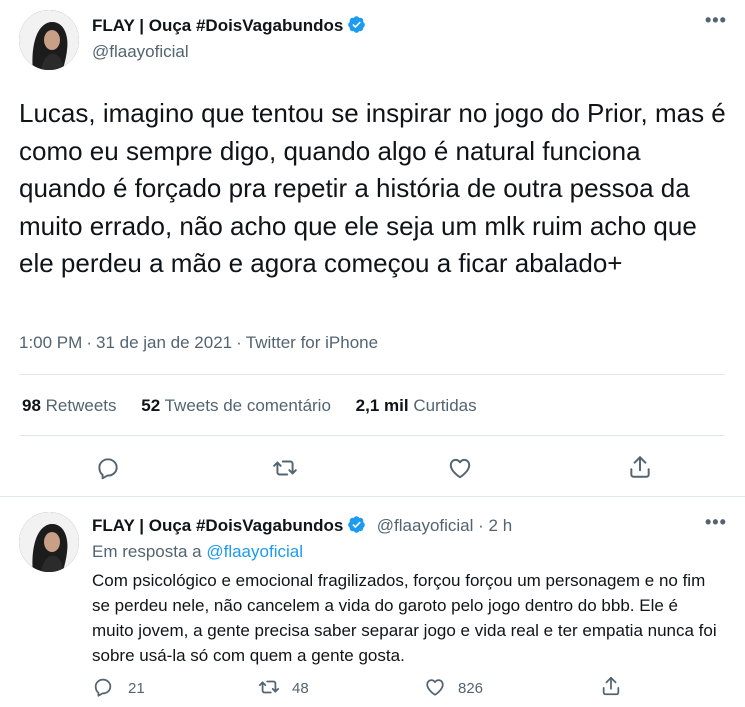 The height and width of the screenshot is (707, 745). What do you see at coordinates (164, 342) in the screenshot?
I see `tweet-date: 31 de jan de 2021` at bounding box center [164, 342].